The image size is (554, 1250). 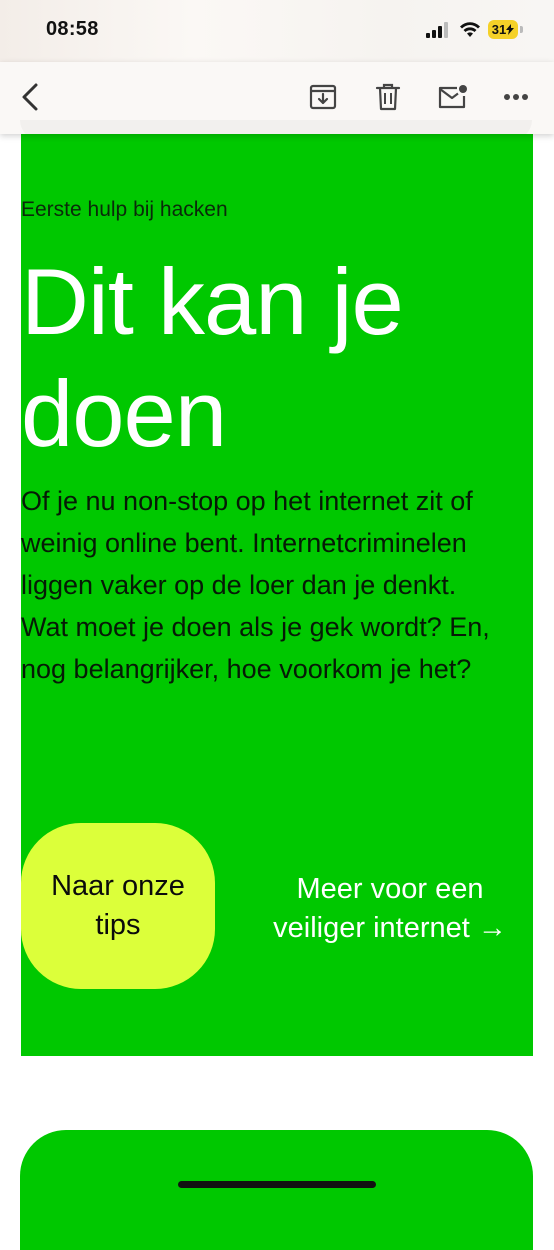 I want to click on ellipsis-icon, so click(x=516, y=97).